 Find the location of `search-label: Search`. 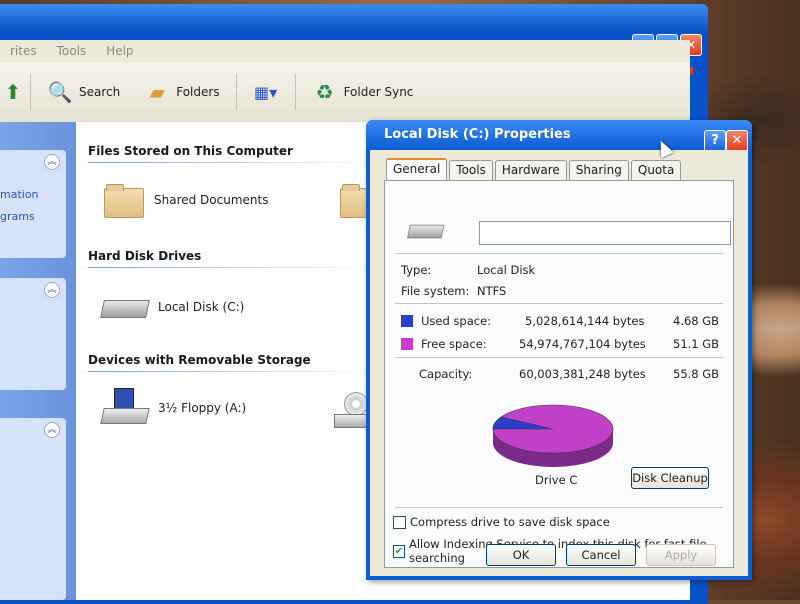

search-label: Search is located at coordinates (100, 92).